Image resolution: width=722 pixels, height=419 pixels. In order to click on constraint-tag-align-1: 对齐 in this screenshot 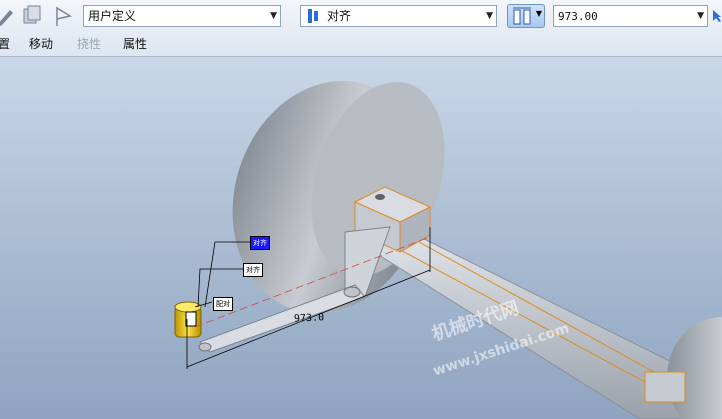, I will do `click(260, 243)`.